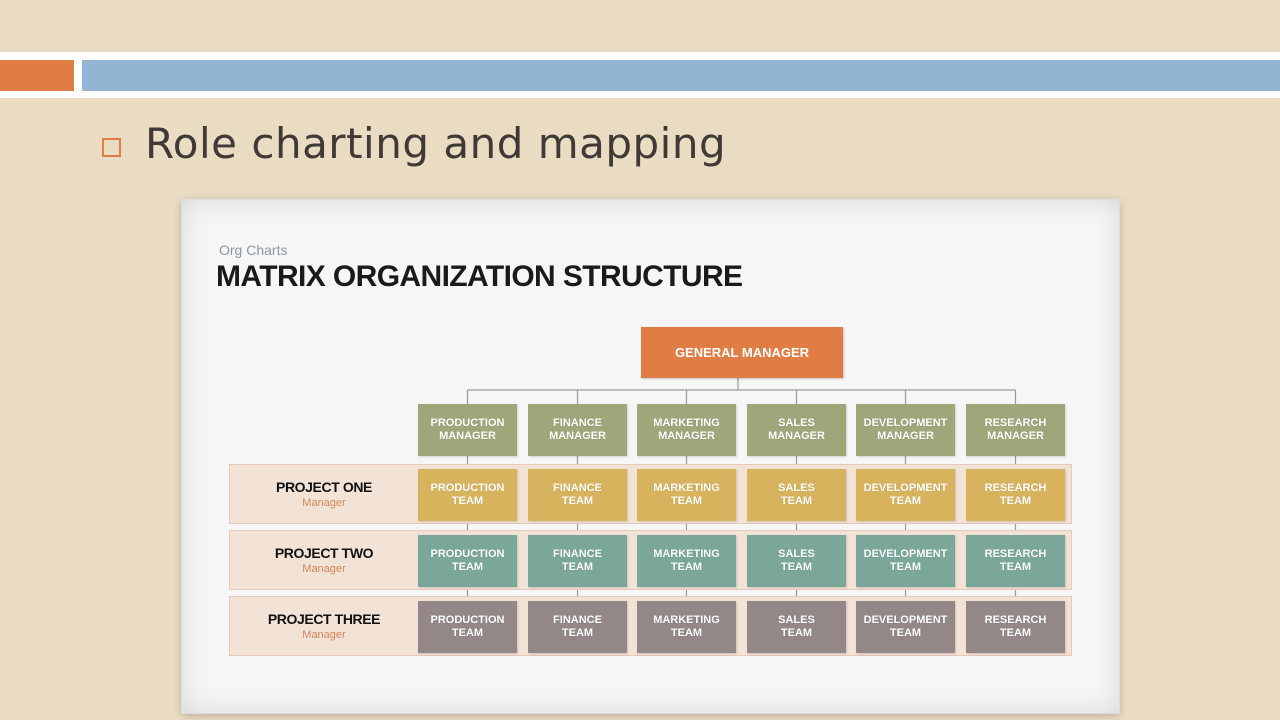 The height and width of the screenshot is (720, 1280). Describe the element at coordinates (436, 143) in the screenshot. I see `slide-title: Role charting and mapping` at that location.